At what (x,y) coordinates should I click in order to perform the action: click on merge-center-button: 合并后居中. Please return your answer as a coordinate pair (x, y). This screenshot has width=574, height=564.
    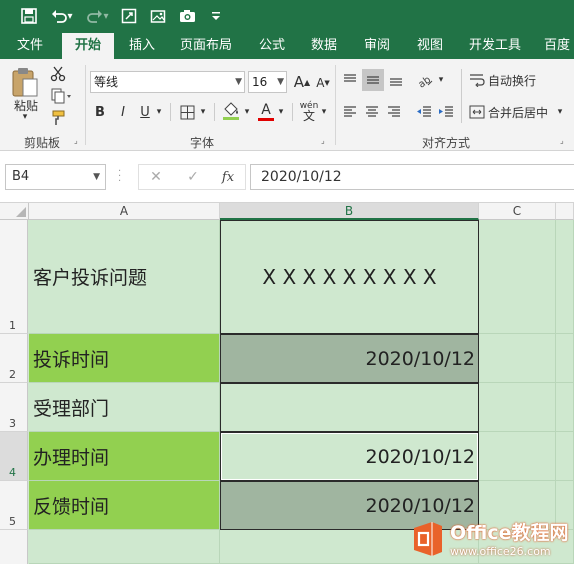
    Looking at the image, I should click on (520, 112).